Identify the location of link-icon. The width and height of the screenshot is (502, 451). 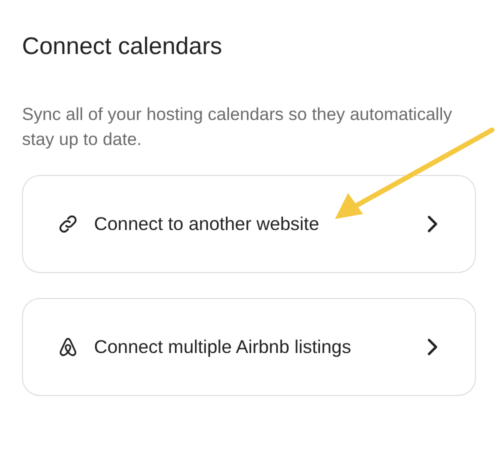
(68, 224).